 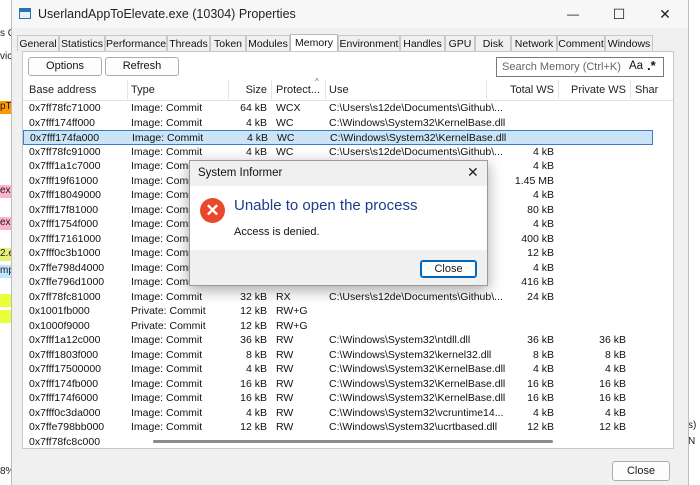 I want to click on cell-base: 0x7ffe798d4000, so click(x=67, y=267).